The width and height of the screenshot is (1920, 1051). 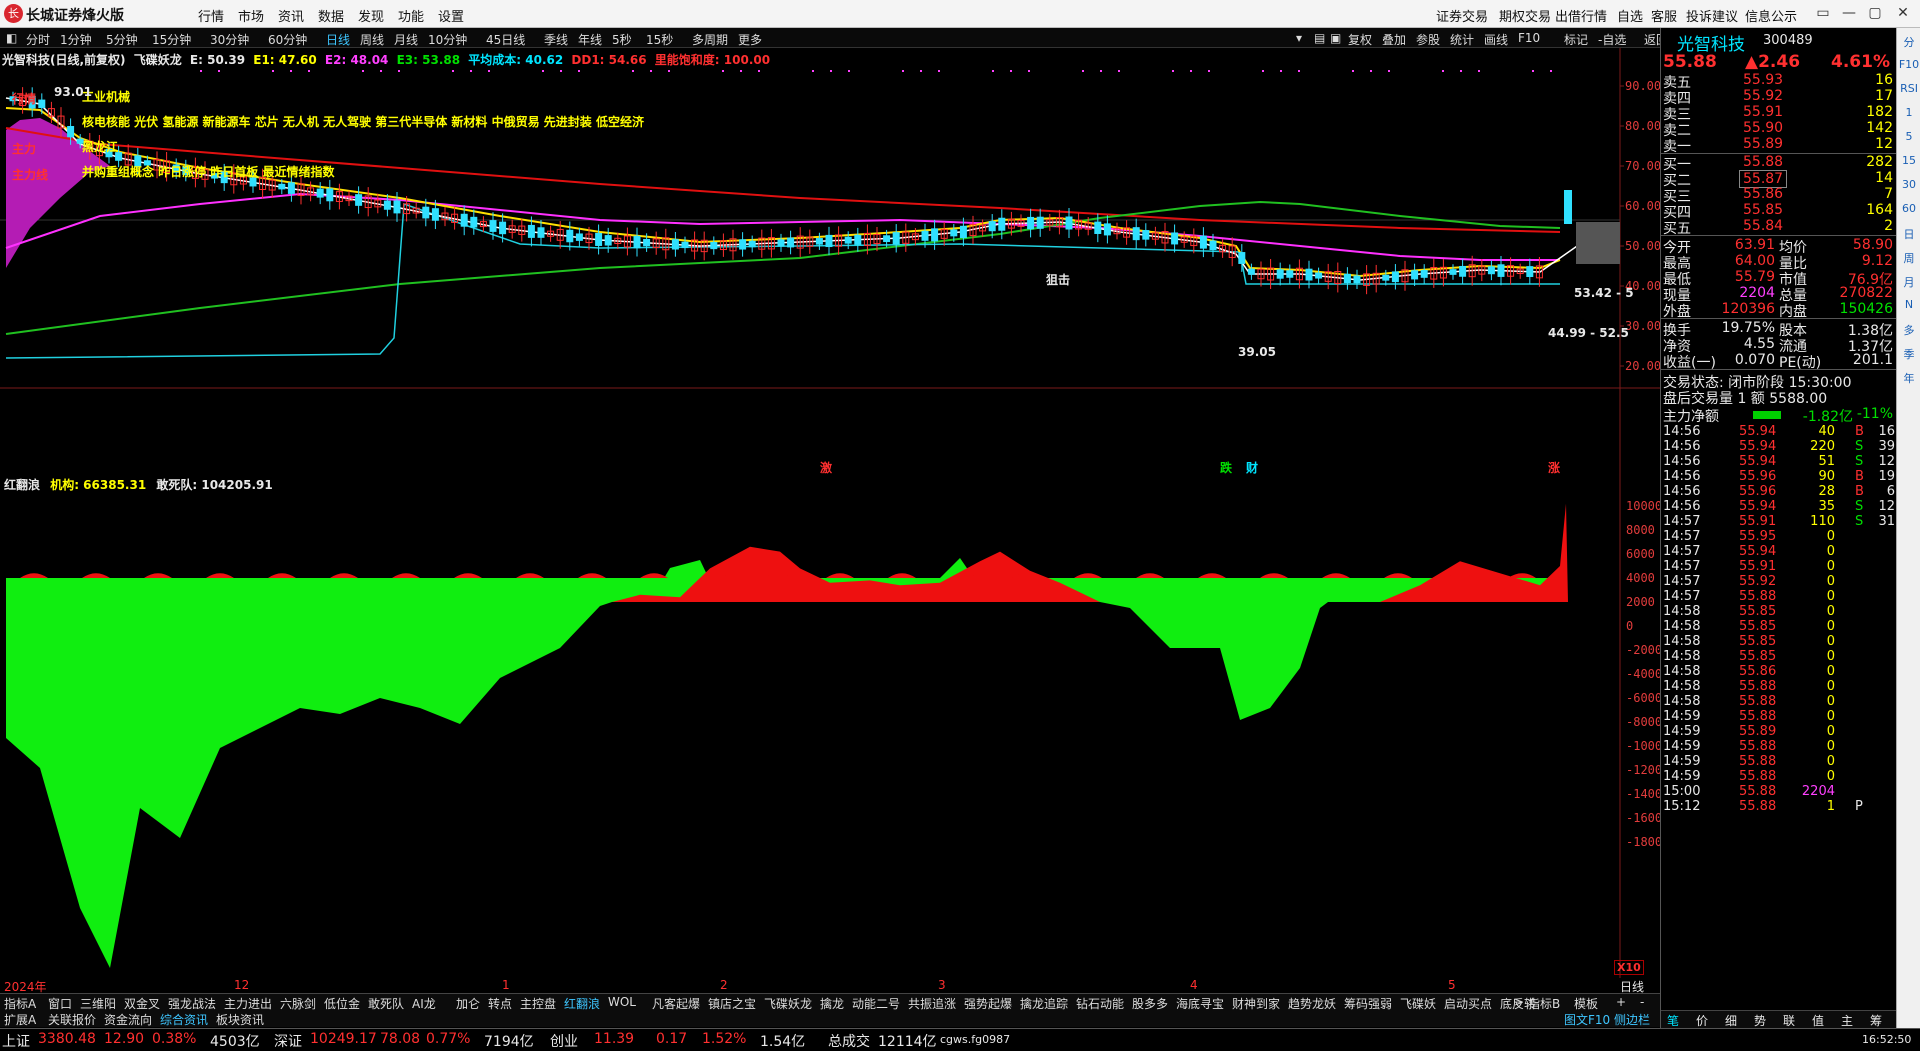 I want to click on sidebar-item: F10, so click(x=1908, y=64).